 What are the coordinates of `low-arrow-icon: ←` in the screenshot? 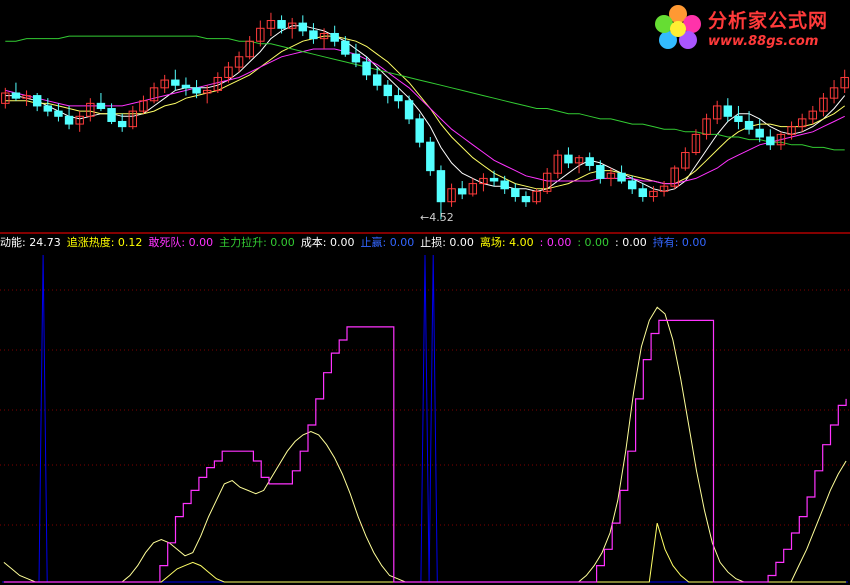 It's located at (425, 217).